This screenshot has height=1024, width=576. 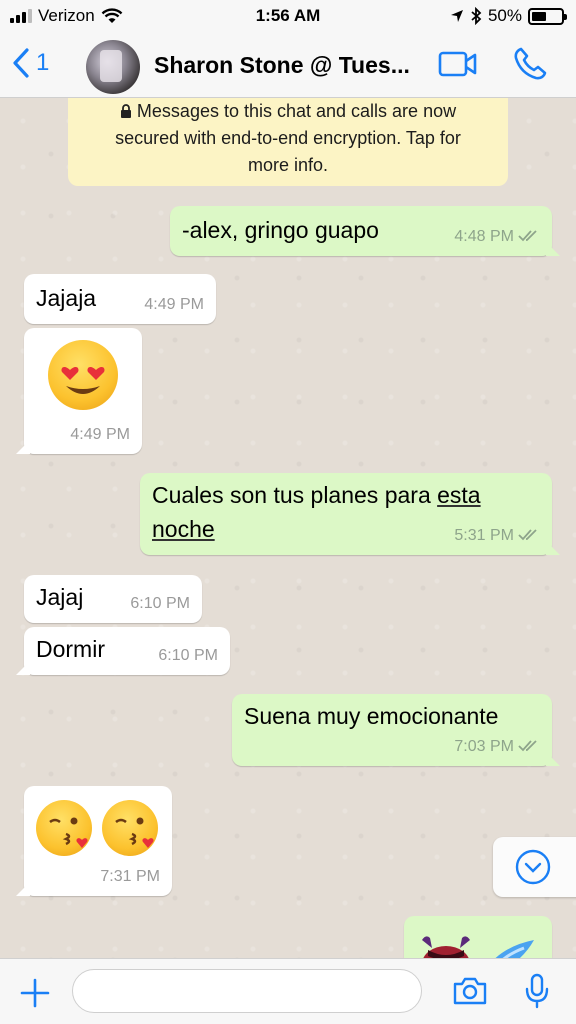 What do you see at coordinates (497, 536) in the screenshot?
I see `message-time: 5:31 PM` at bounding box center [497, 536].